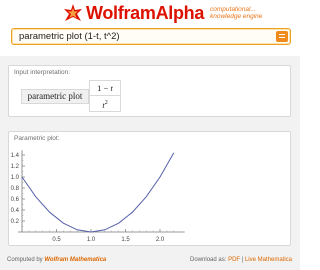 The width and height of the screenshot is (320, 270). I want to click on tagline: computational... knowledge engine, so click(236, 13).